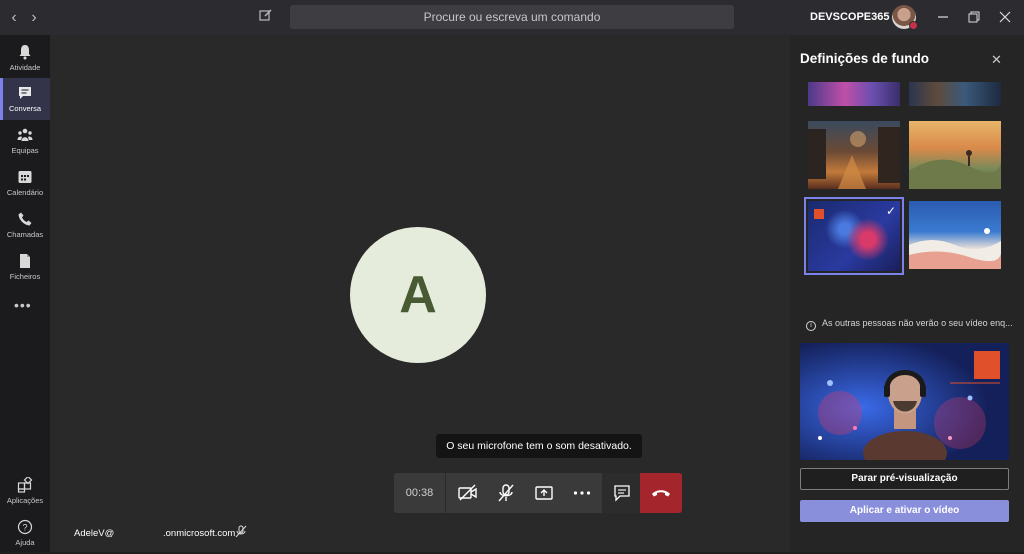  What do you see at coordinates (34, 18) in the screenshot?
I see `forward-icon: ›` at bounding box center [34, 18].